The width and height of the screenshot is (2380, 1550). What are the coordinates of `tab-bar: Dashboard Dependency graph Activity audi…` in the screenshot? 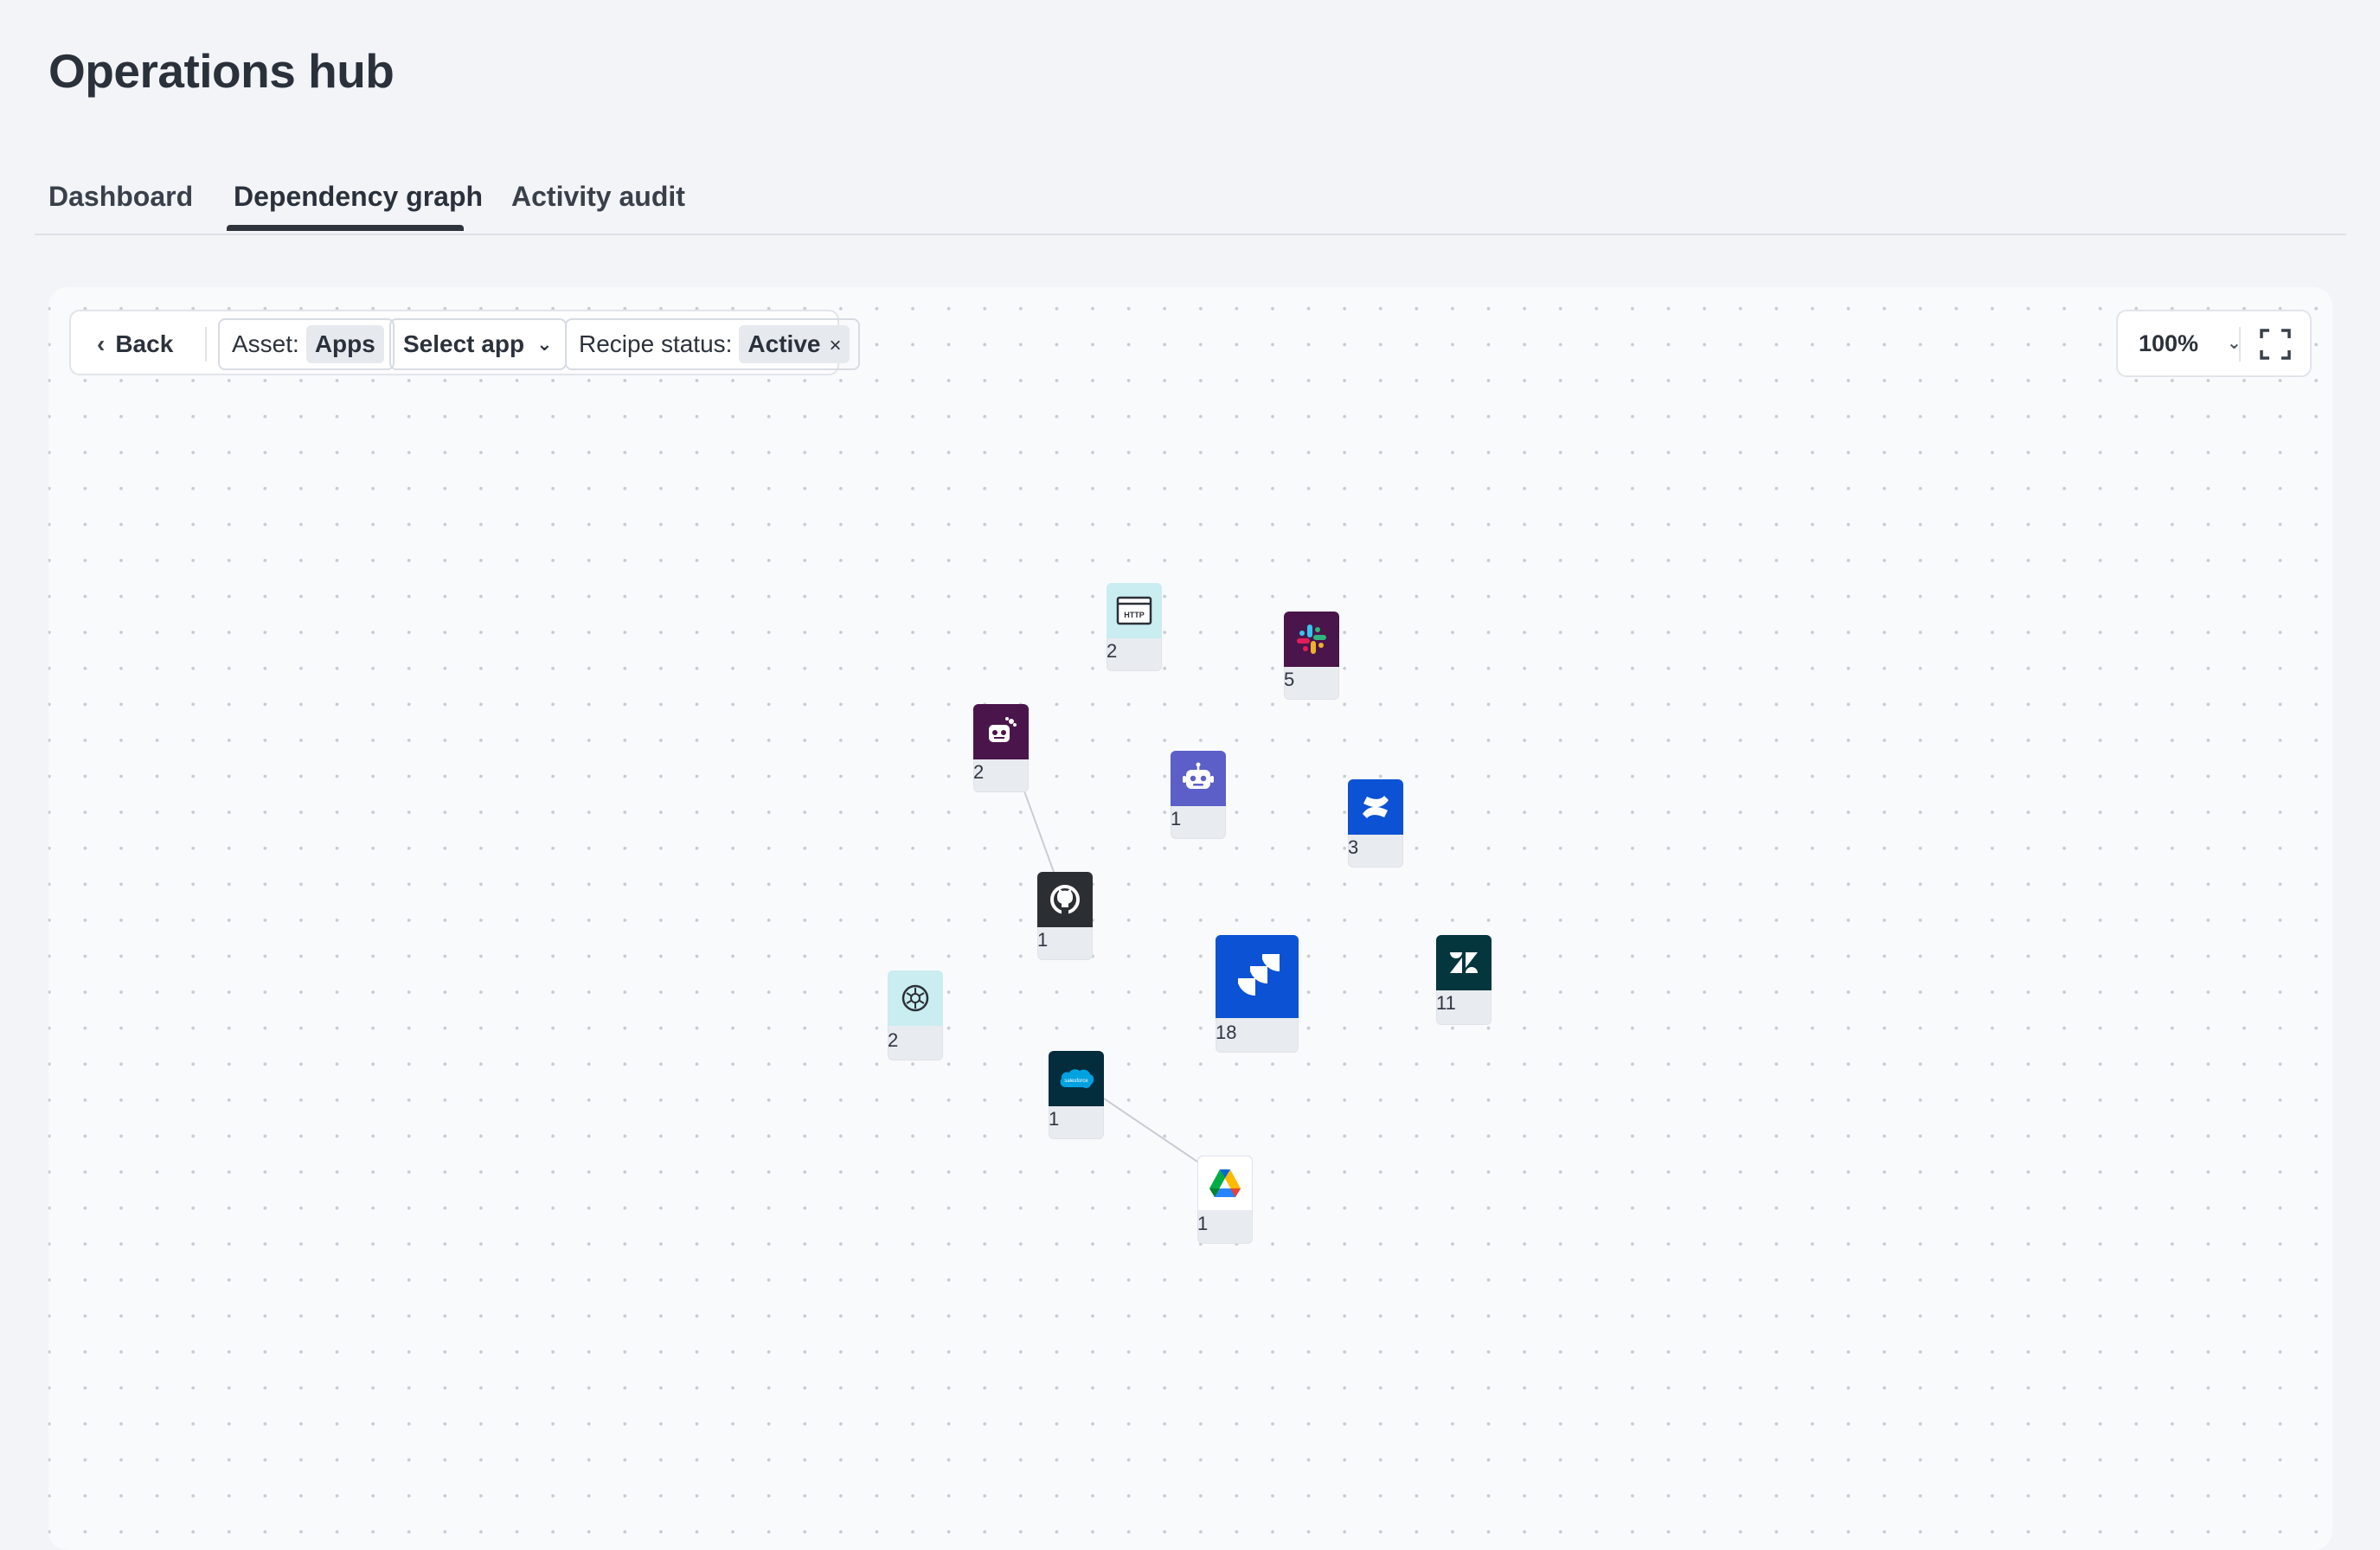 It's located at (1190, 202).